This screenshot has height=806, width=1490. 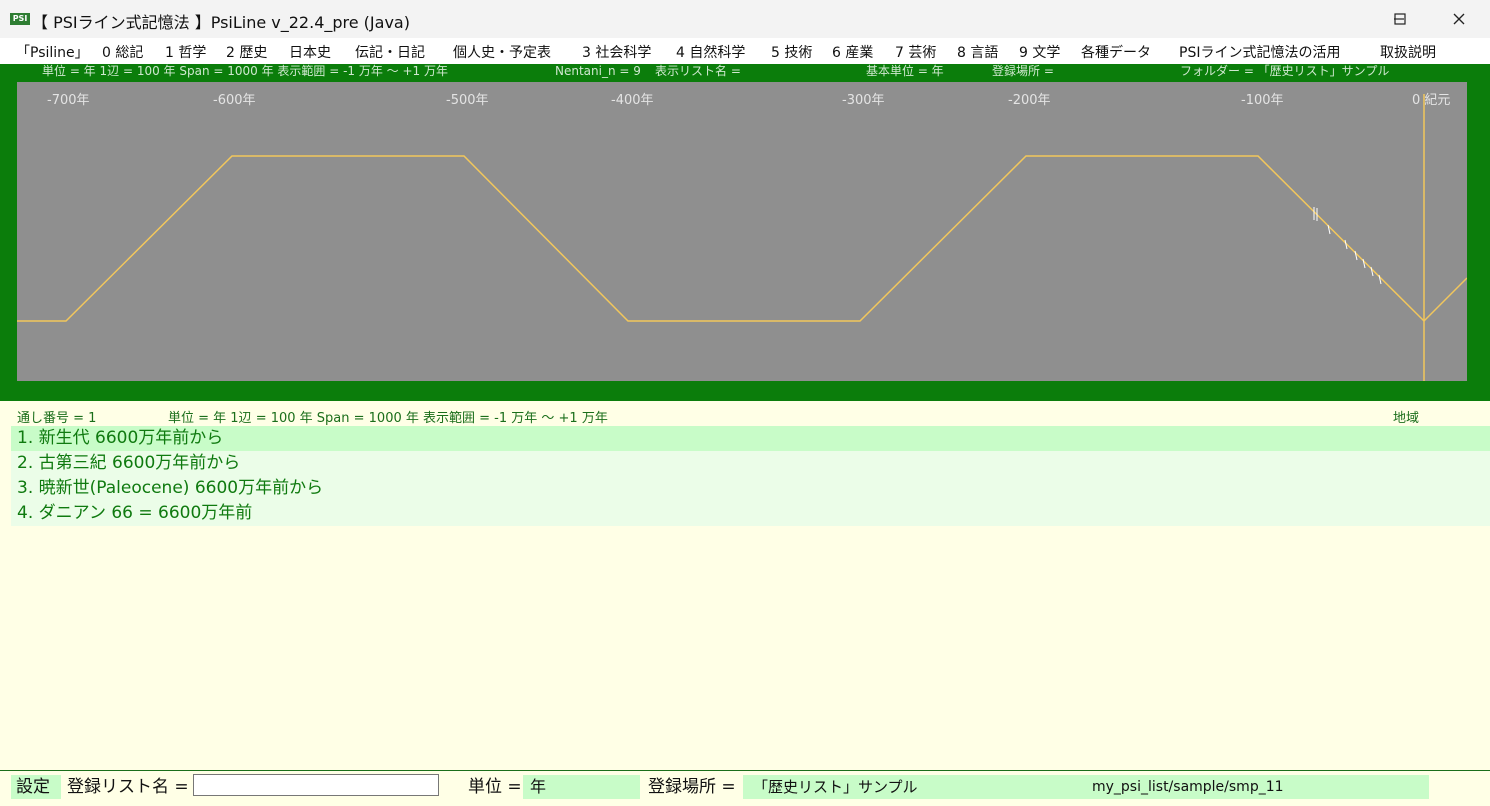 I want to click on menu-manual: 取扱説明, so click(x=1408, y=52).